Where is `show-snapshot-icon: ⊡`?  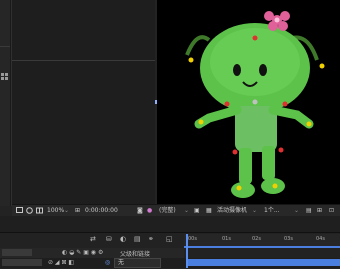
show-snapshot-icon: ⊡ is located at coordinates (331, 211).